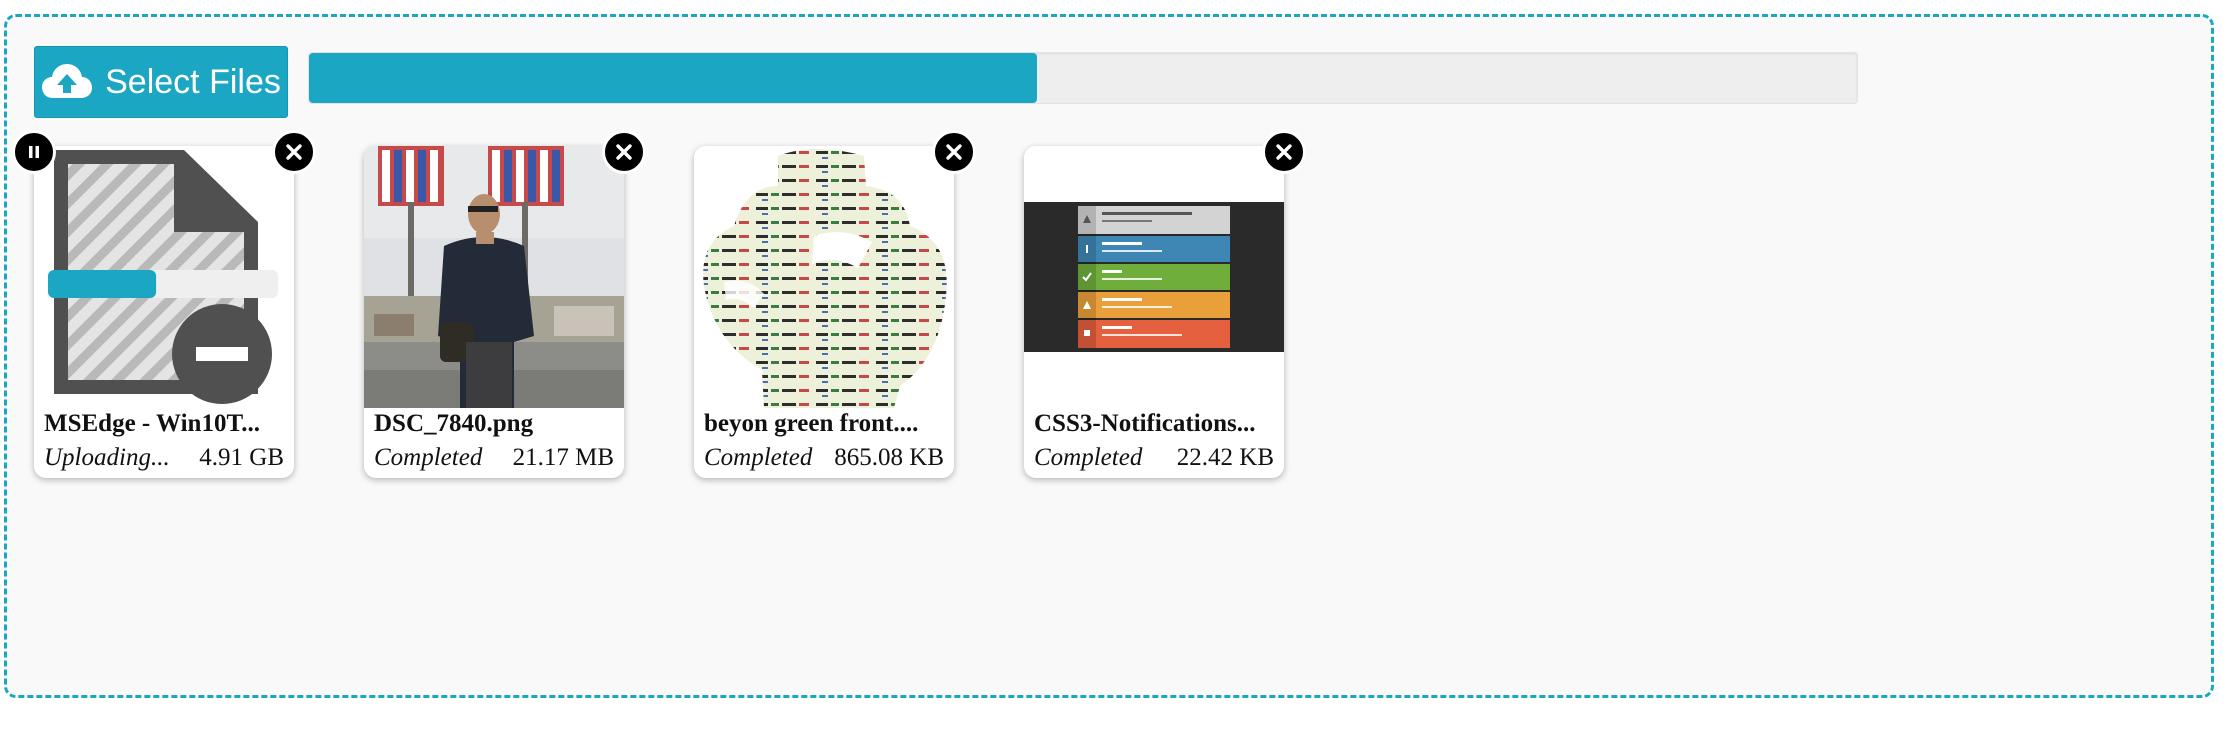 The width and height of the screenshot is (2228, 732). Describe the element at coordinates (563, 457) in the screenshot. I see `file-size: 21.17 MB` at that location.